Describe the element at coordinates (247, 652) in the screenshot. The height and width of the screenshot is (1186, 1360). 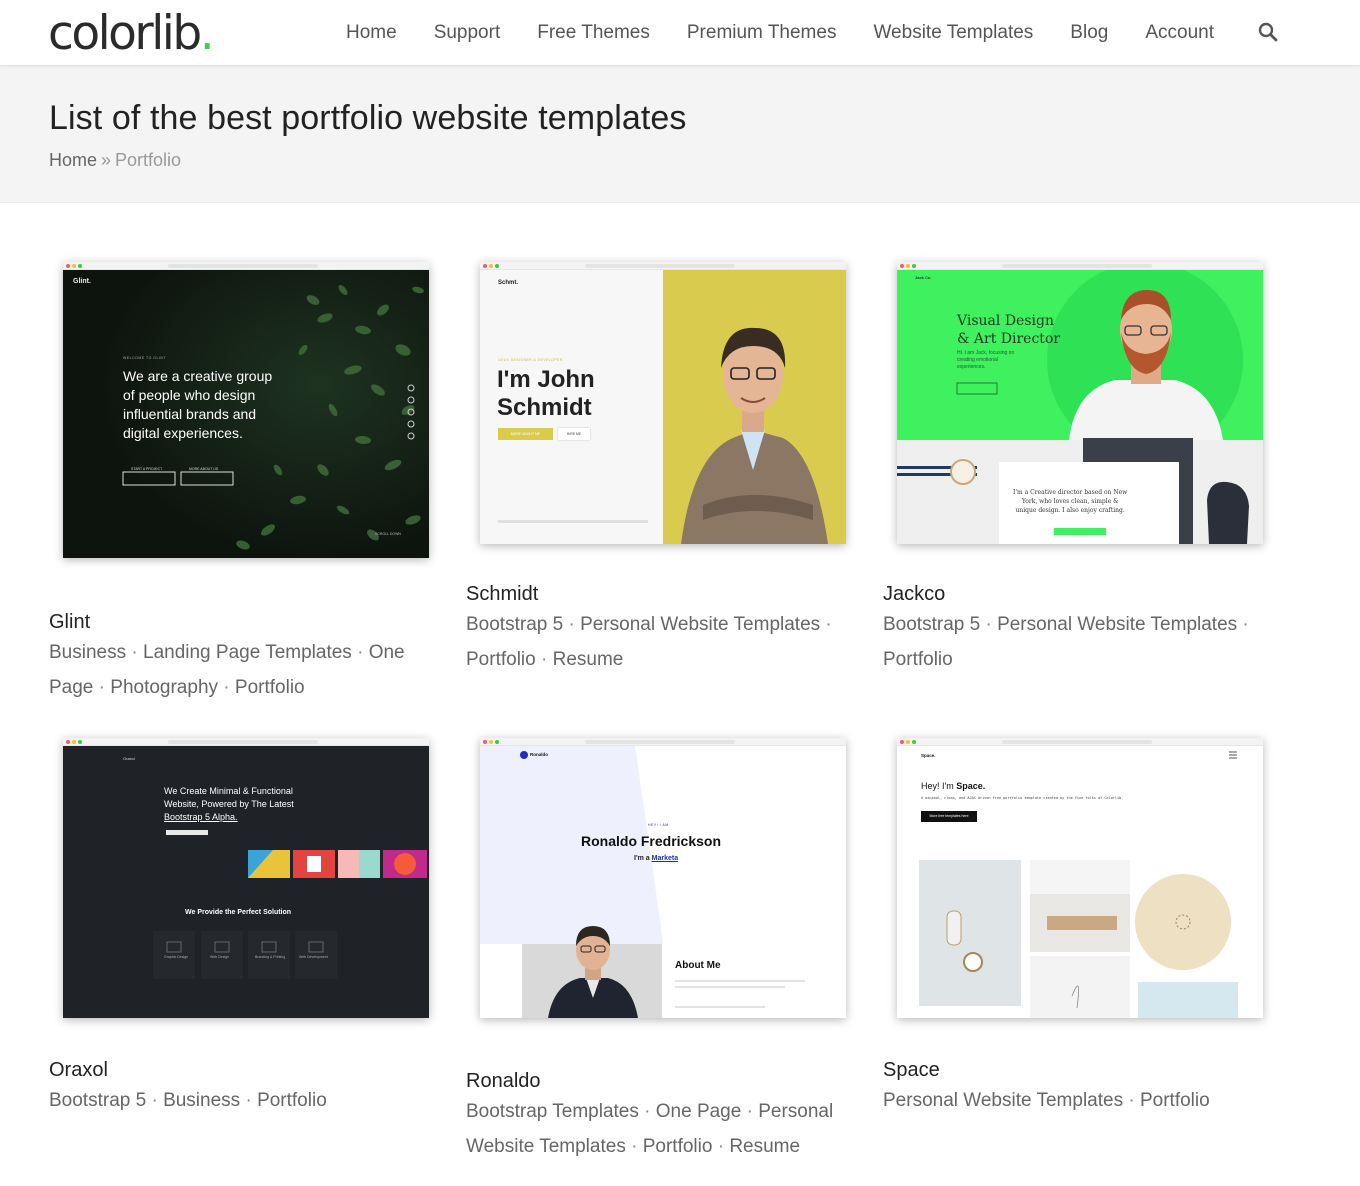
I see `tag-link: Landing Page Templates` at that location.